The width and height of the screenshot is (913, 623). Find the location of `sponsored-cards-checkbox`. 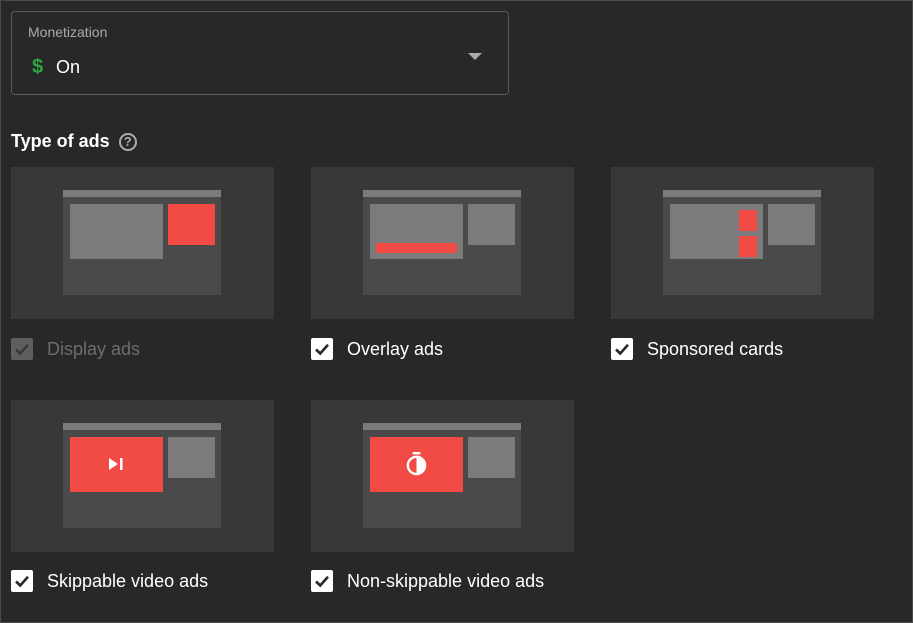

sponsored-cards-checkbox is located at coordinates (622, 349).